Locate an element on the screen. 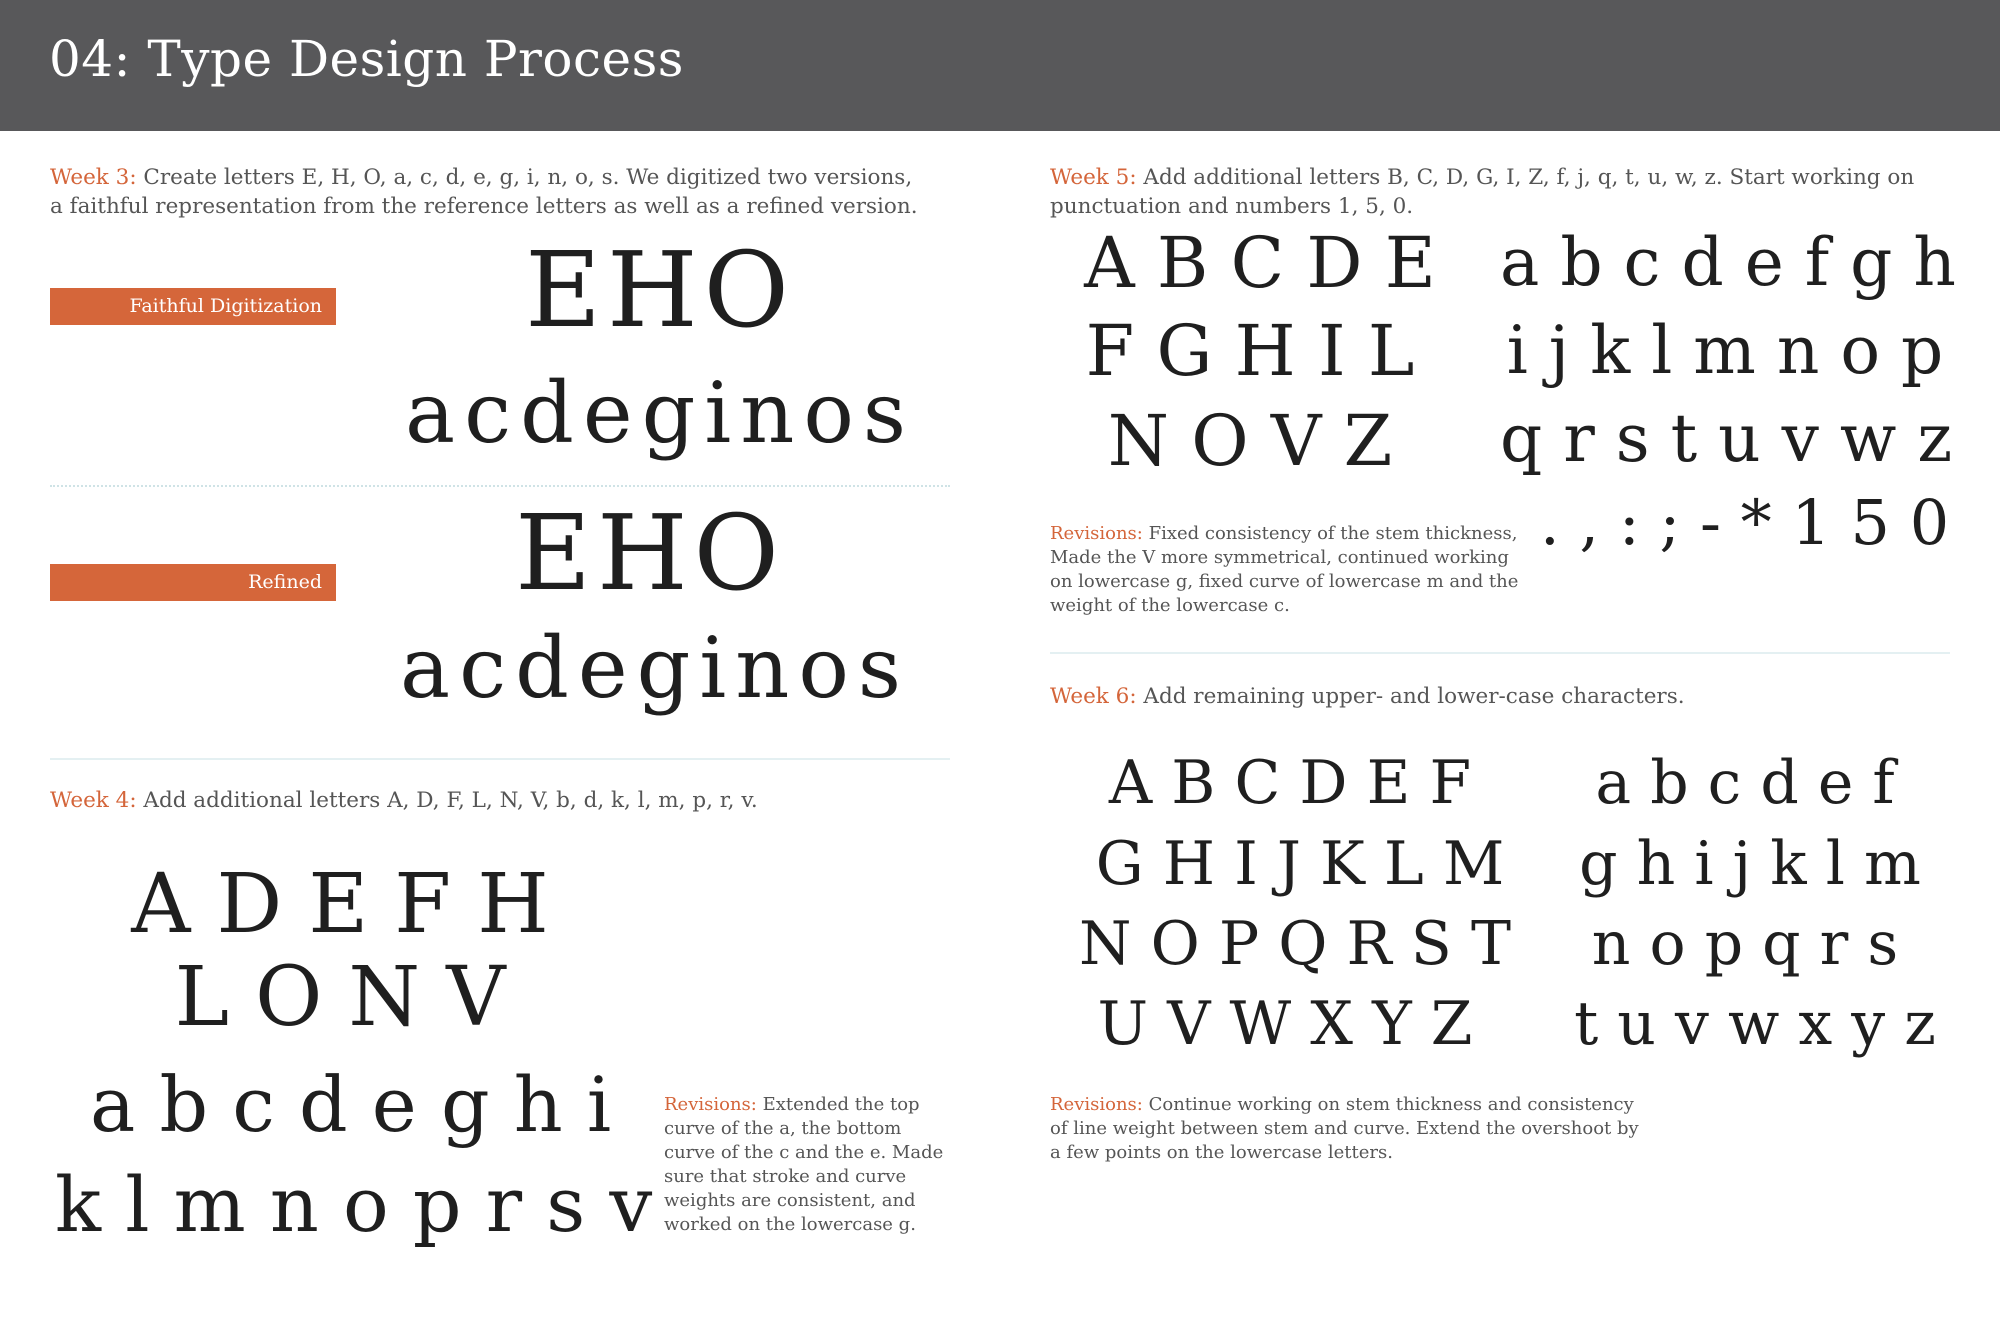 The image size is (2000, 1333). week6-lower-row-4: t u v w x y z is located at coordinates (1755, 1024).